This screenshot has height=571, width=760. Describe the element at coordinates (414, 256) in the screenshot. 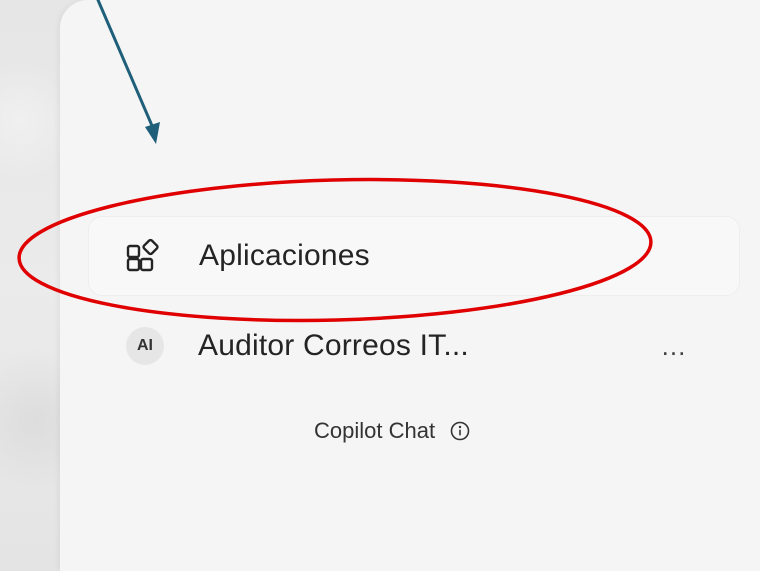

I see `sidebar-item-aplicaciones: Aplicaciones` at that location.